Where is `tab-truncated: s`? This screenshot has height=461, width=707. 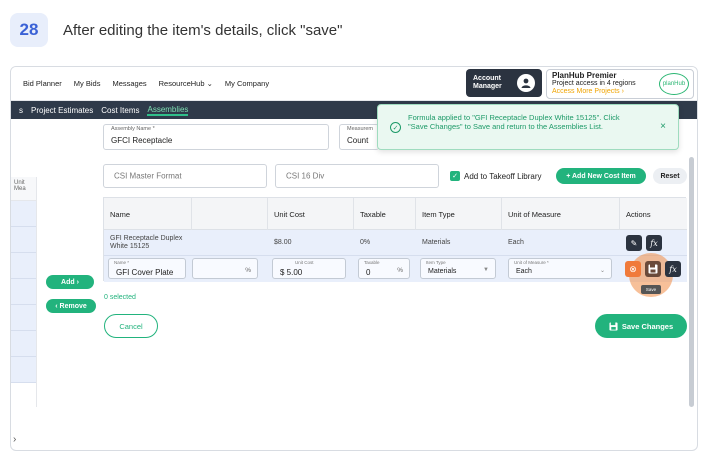
tab-truncated: s is located at coordinates (21, 110).